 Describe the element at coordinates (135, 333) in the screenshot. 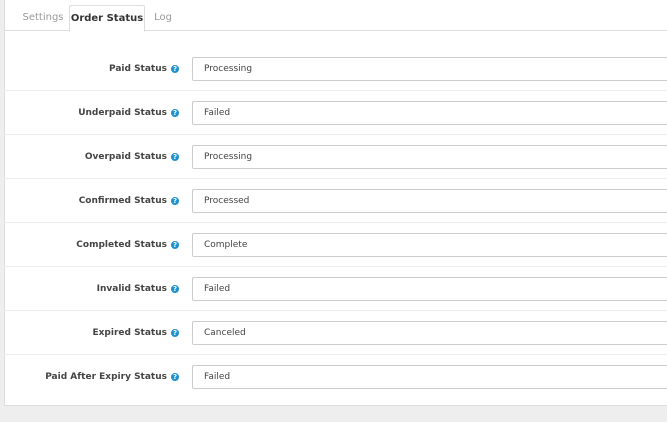

I see `expired-status-label: Expired Status?` at that location.